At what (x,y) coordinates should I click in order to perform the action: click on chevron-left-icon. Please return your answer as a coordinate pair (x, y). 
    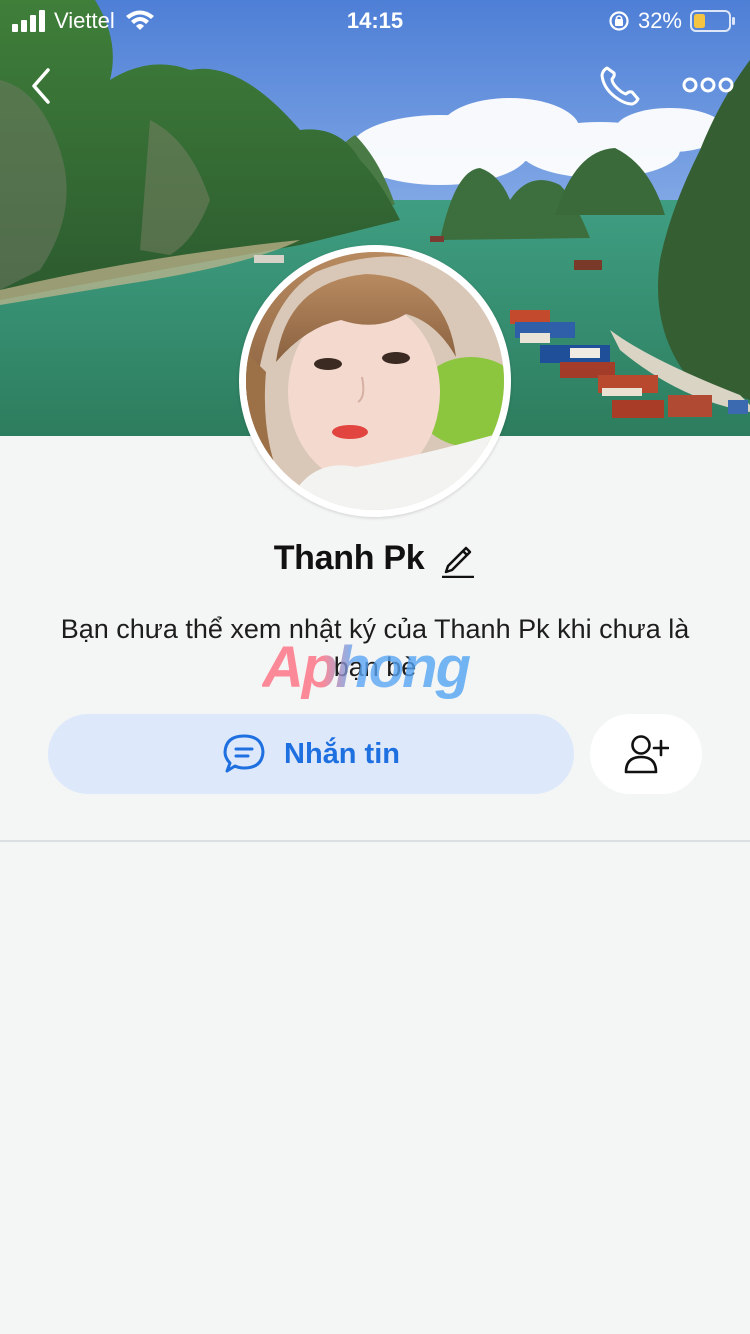
    Looking at the image, I should click on (41, 86).